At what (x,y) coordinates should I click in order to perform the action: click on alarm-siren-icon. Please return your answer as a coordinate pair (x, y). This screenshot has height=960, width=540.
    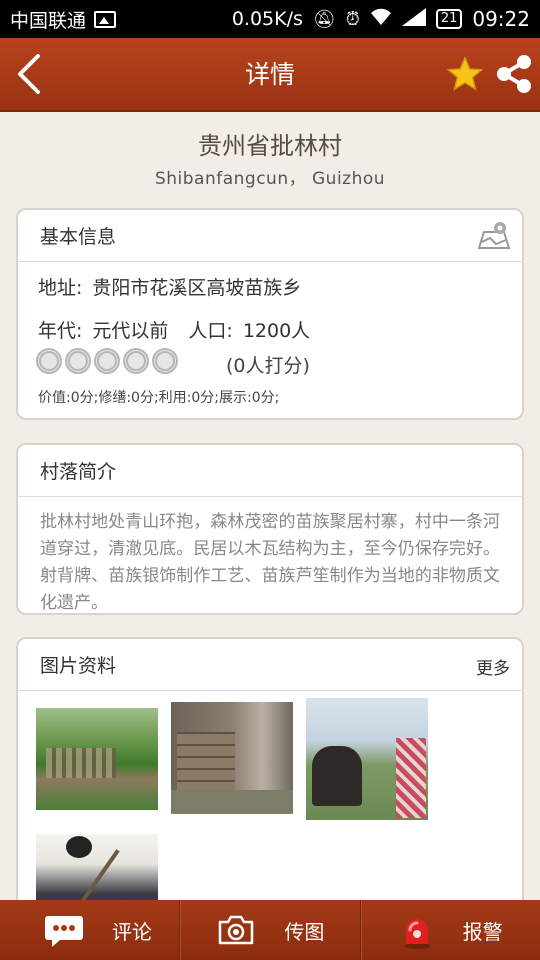
    Looking at the image, I should click on (416, 934).